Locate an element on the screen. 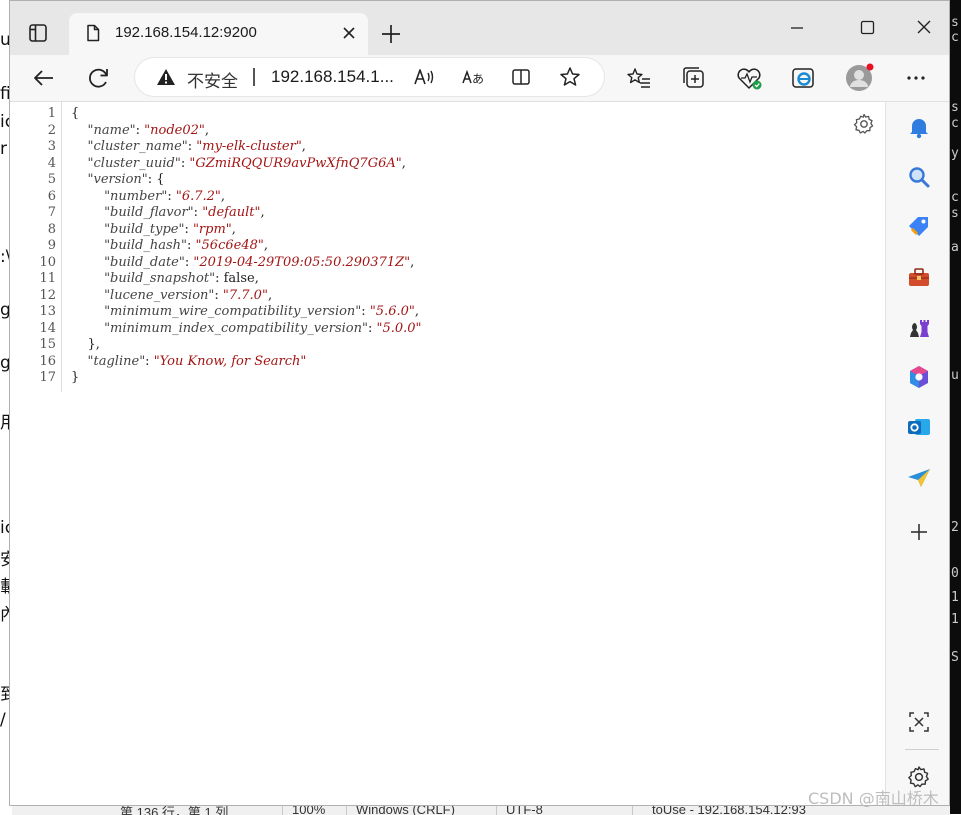  not-secure-warning-icon is located at coordinates (166, 77).